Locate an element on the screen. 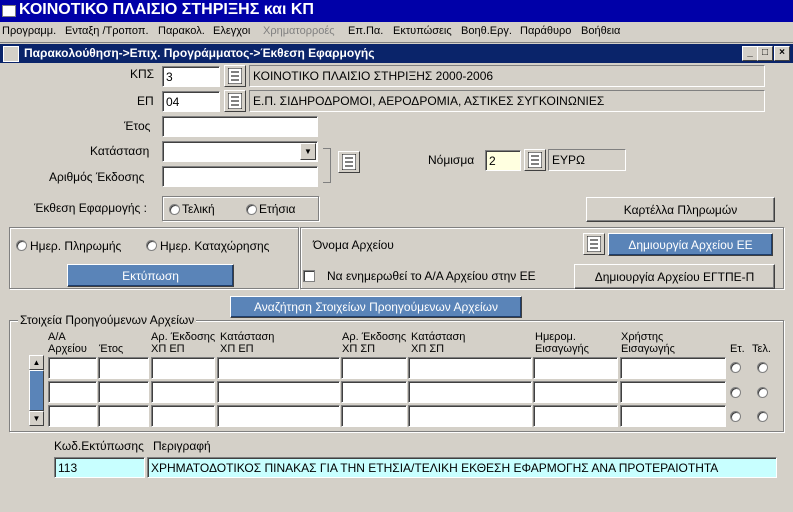 Image resolution: width=793 pixels, height=512 pixels. currency-lov-button is located at coordinates (535, 160).